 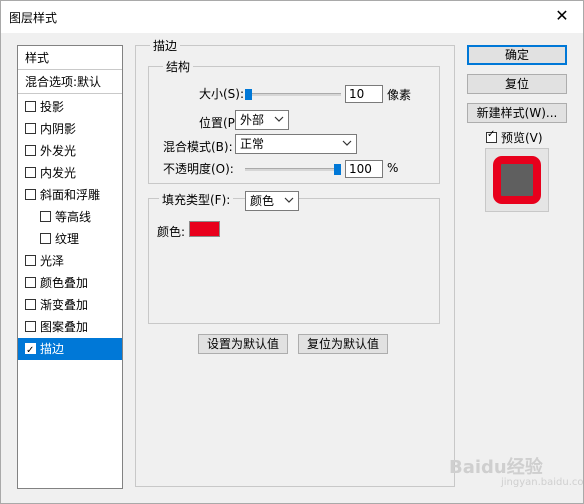 I want to click on style-item: 外发光, so click(x=70, y=151).